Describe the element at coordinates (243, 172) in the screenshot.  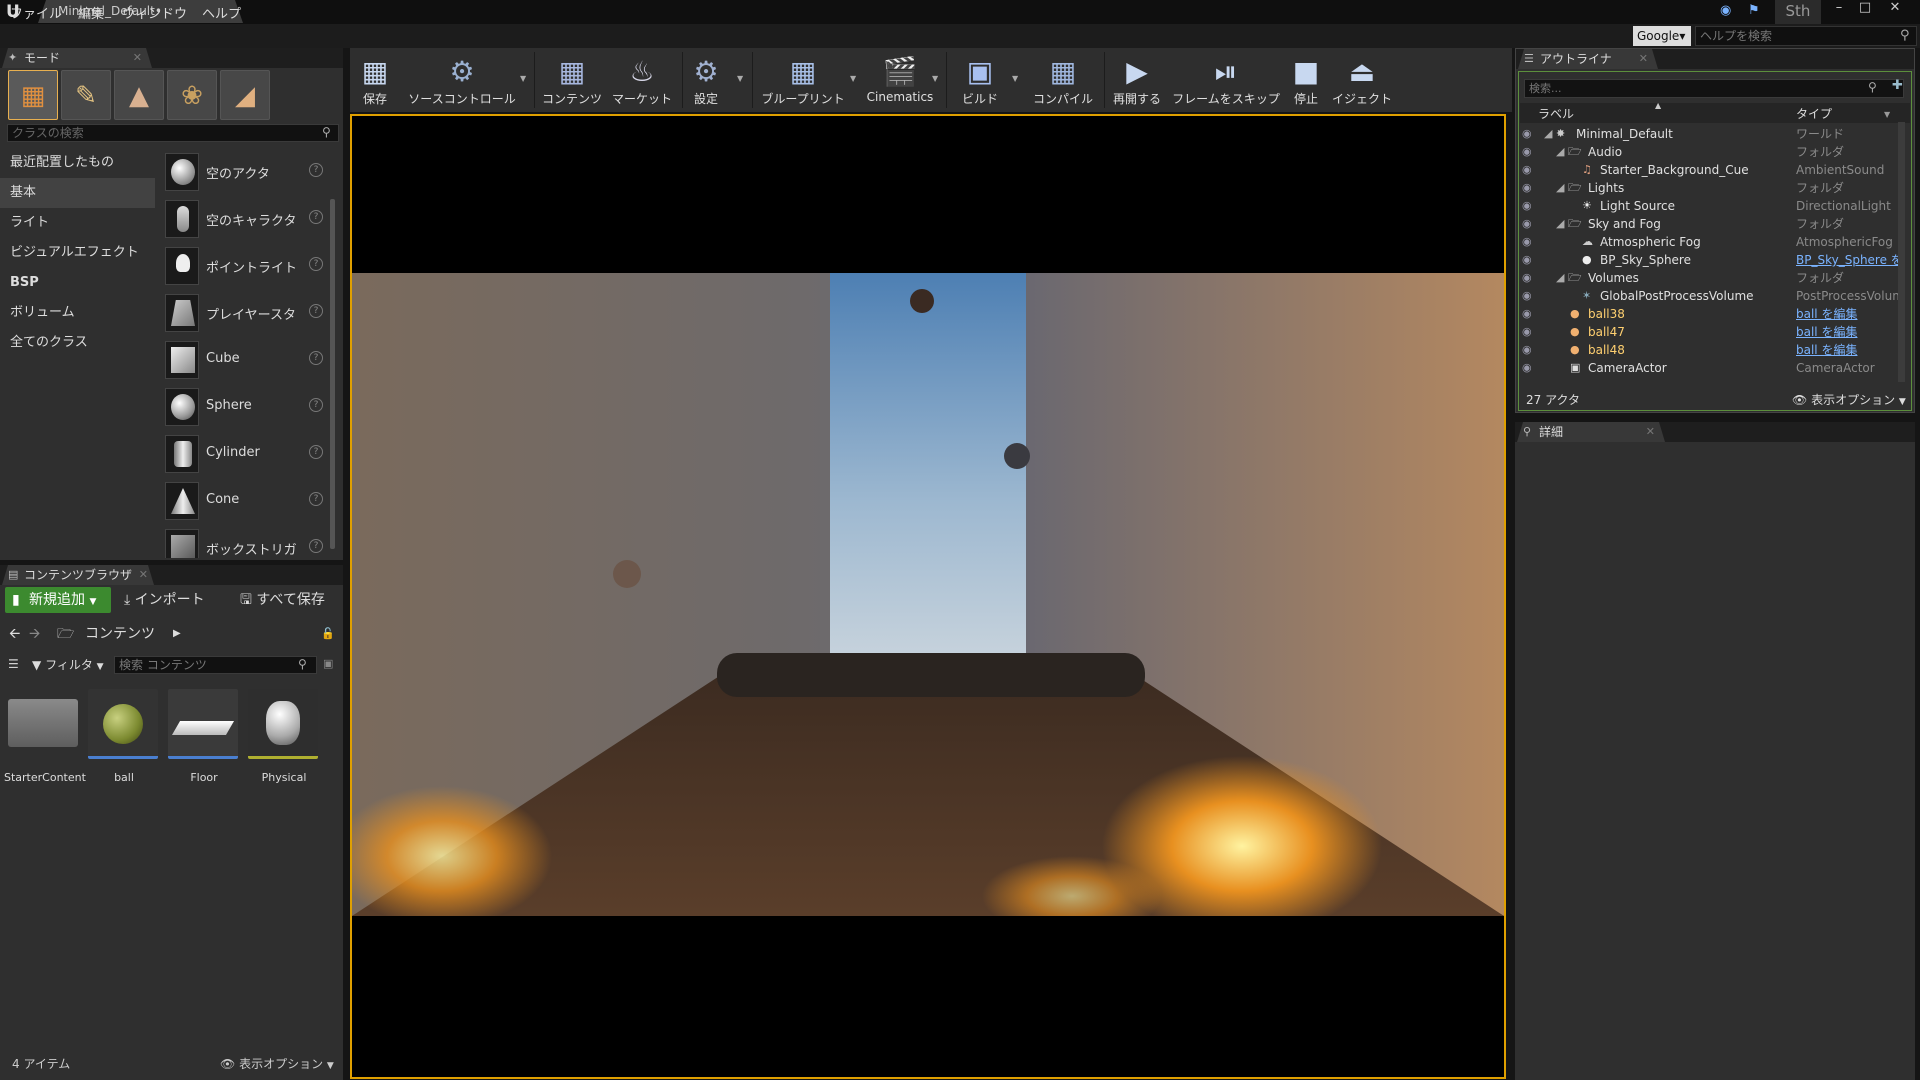
I see `place-item-empty-actor: 空のアクタ?` at that location.